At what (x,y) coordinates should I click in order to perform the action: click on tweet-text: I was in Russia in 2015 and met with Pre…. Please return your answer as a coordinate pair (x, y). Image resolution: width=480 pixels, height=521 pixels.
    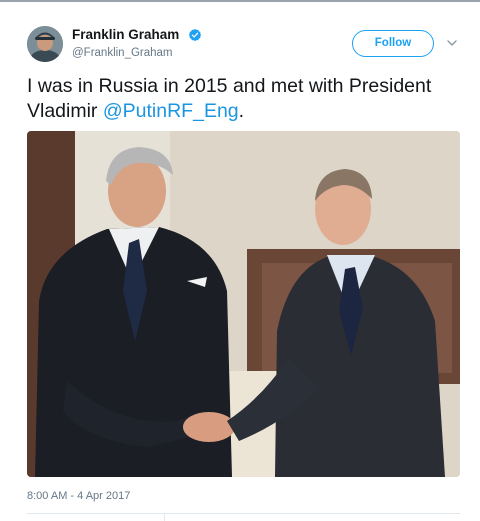
    Looking at the image, I should click on (247, 99).